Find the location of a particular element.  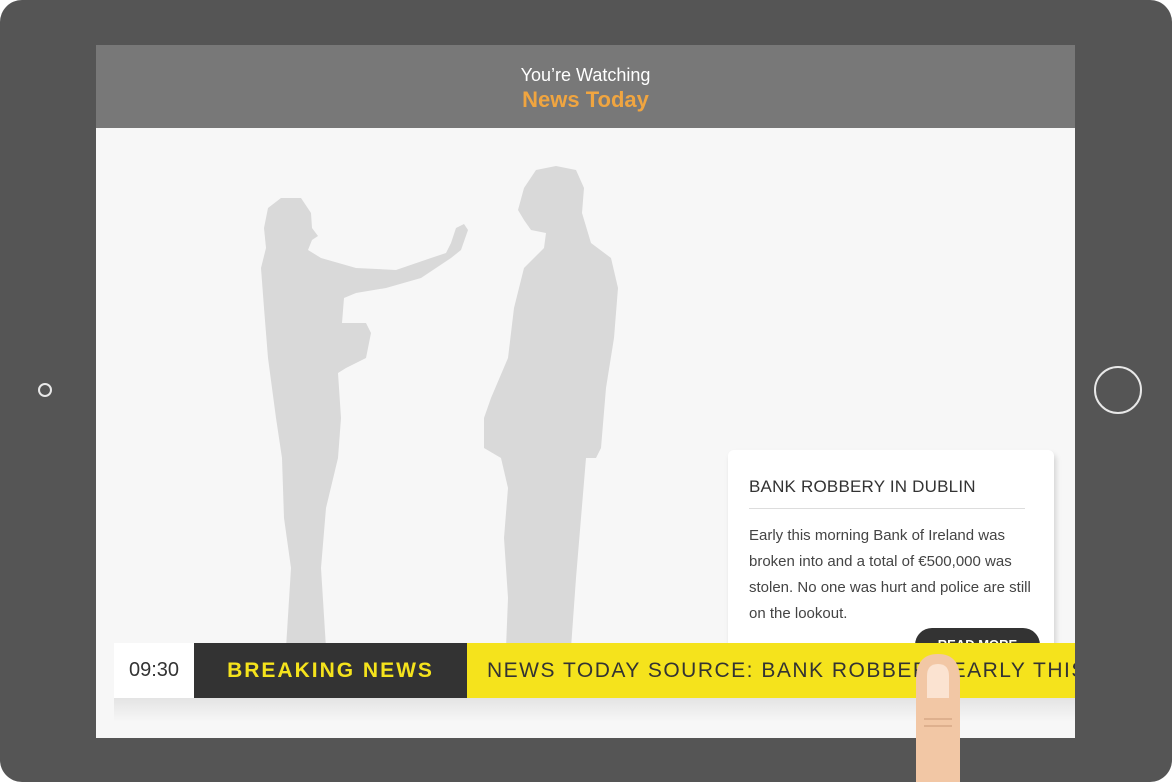

reporter-silhouette is located at coordinates (364, 423).